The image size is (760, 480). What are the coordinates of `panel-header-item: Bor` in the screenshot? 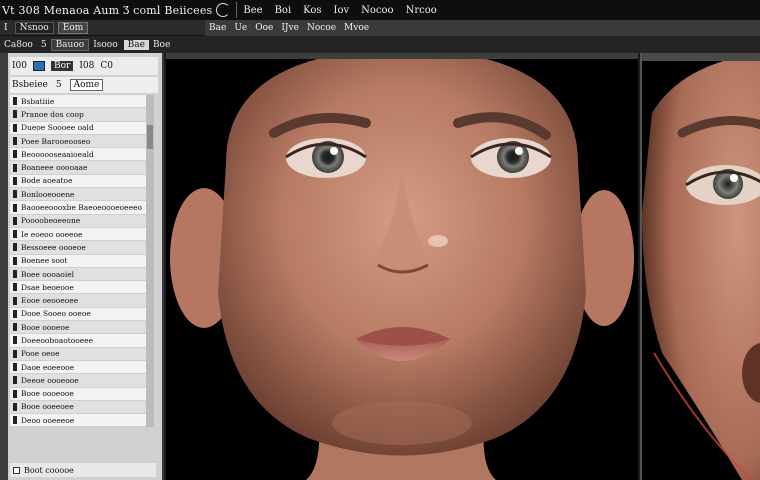 It's located at (62, 66).